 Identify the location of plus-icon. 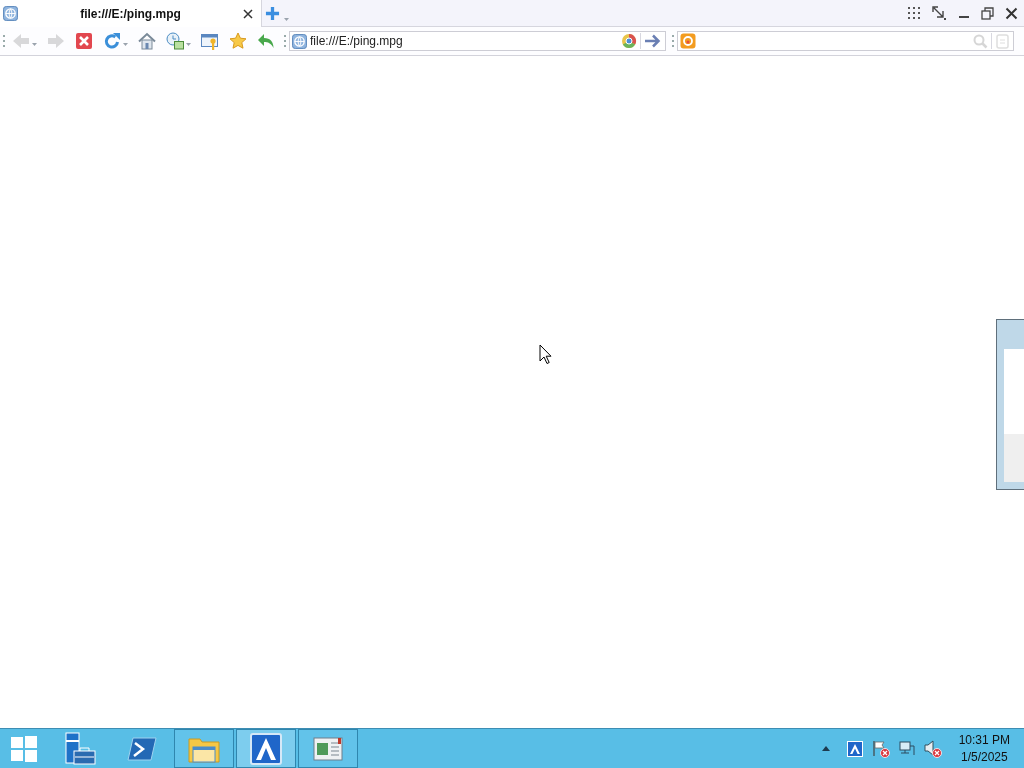
(272, 13).